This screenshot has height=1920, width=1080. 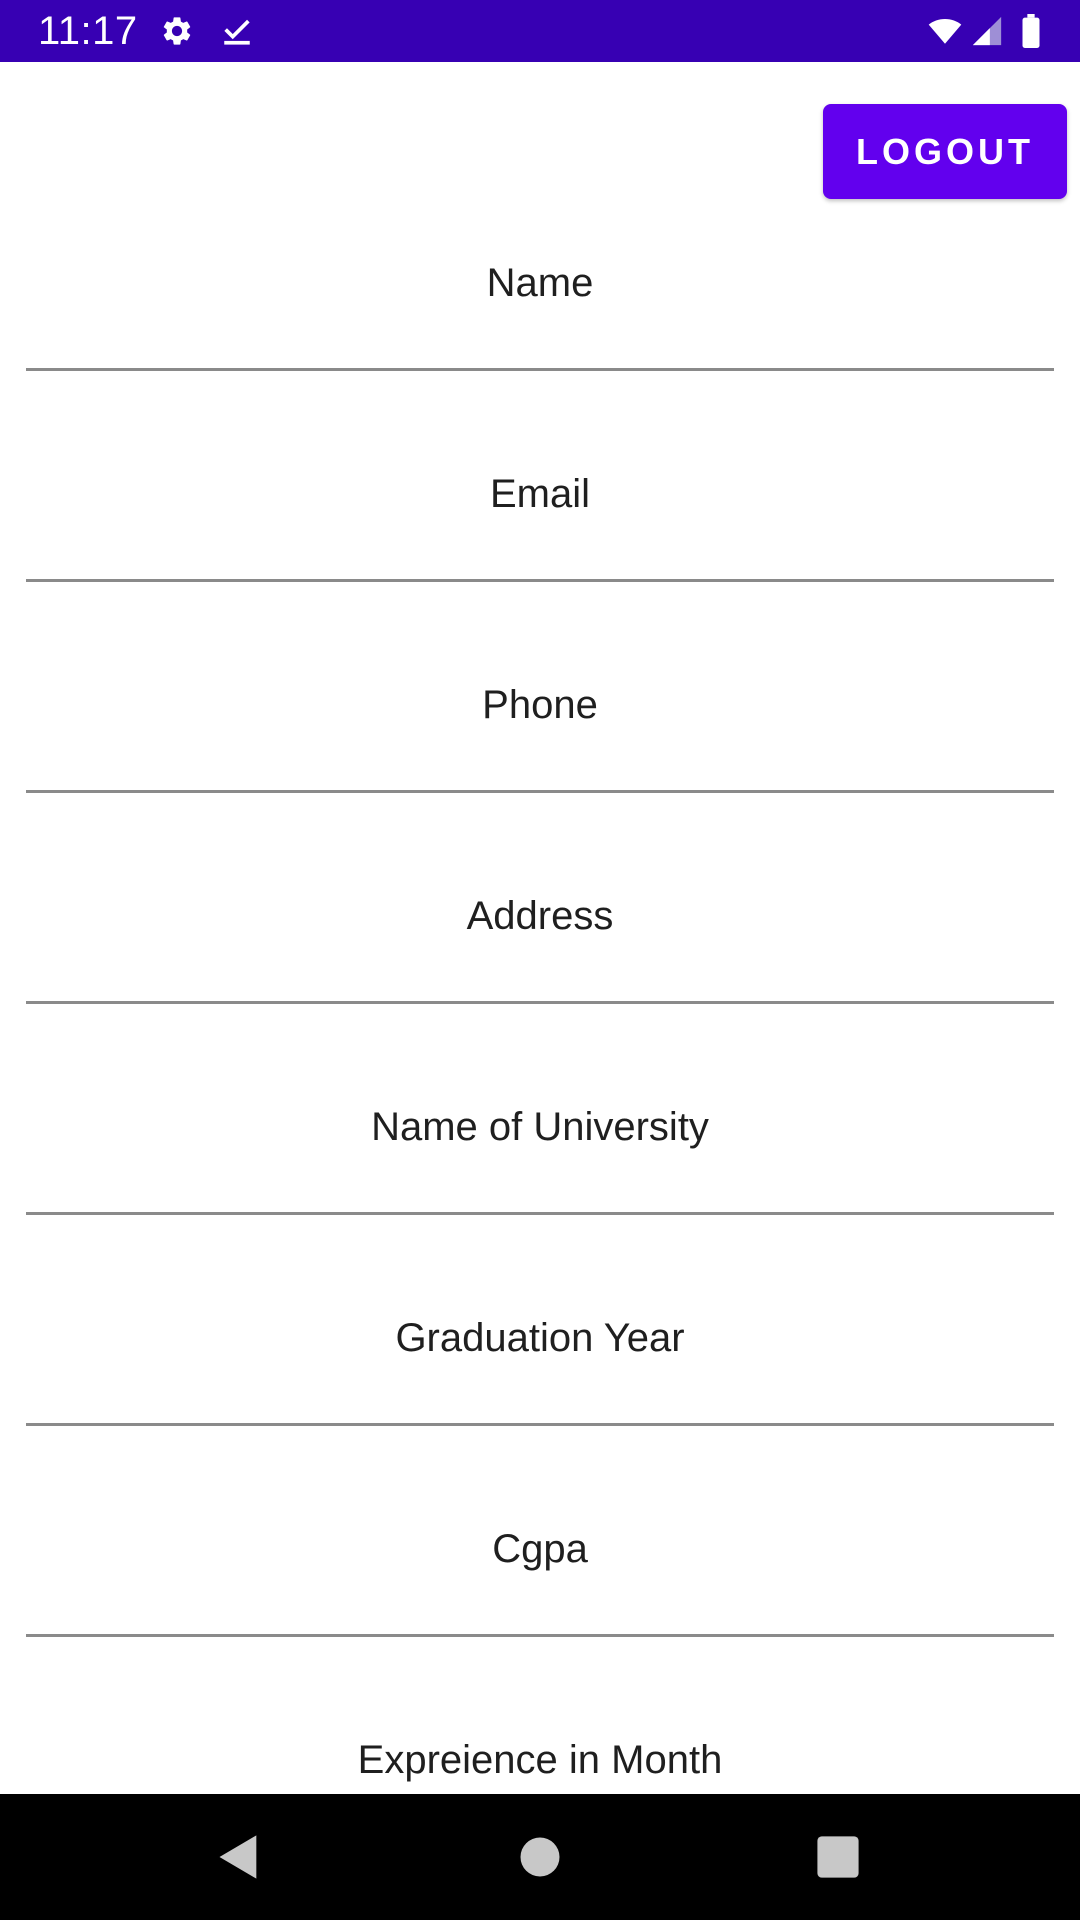 What do you see at coordinates (540, 705) in the screenshot?
I see `field-placeholder: Phone` at bounding box center [540, 705].